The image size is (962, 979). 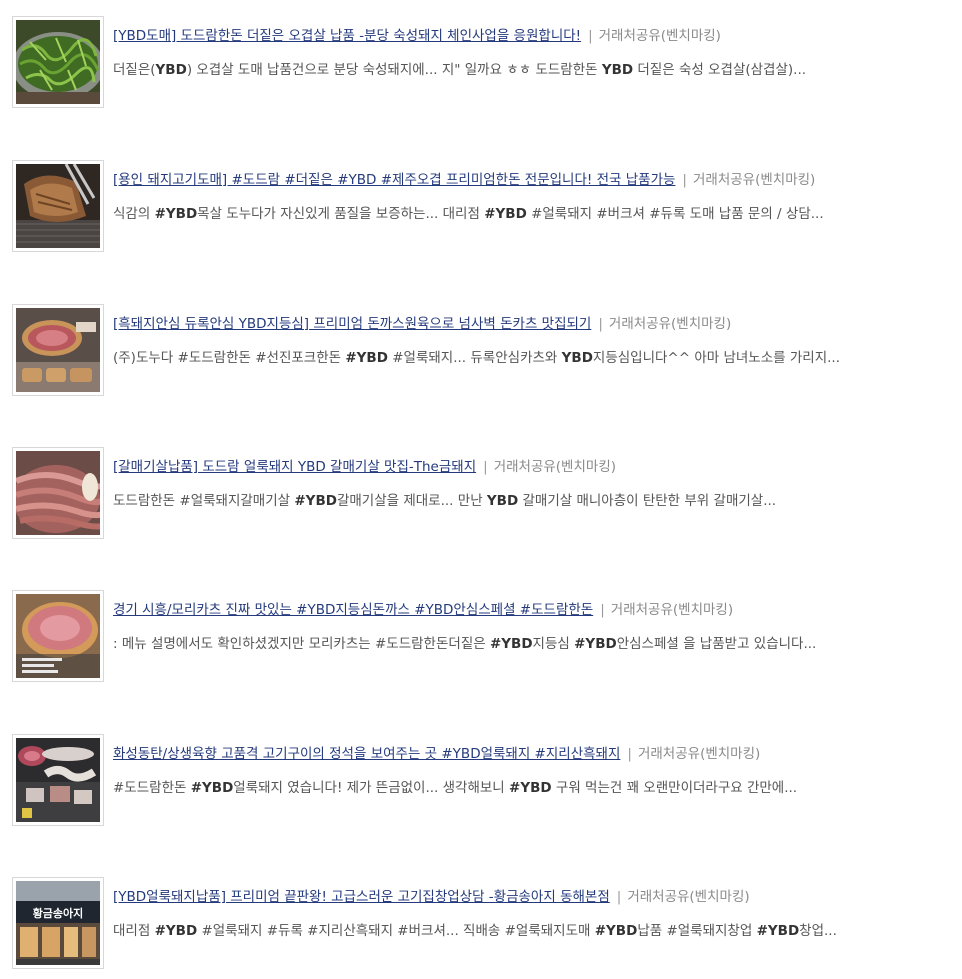 What do you see at coordinates (294, 467) in the screenshot?
I see `result-title-link: [갈매기살납품] 도드람 얼룩돼지 YBD 갈매기살 맛집-The금돼지` at bounding box center [294, 467].